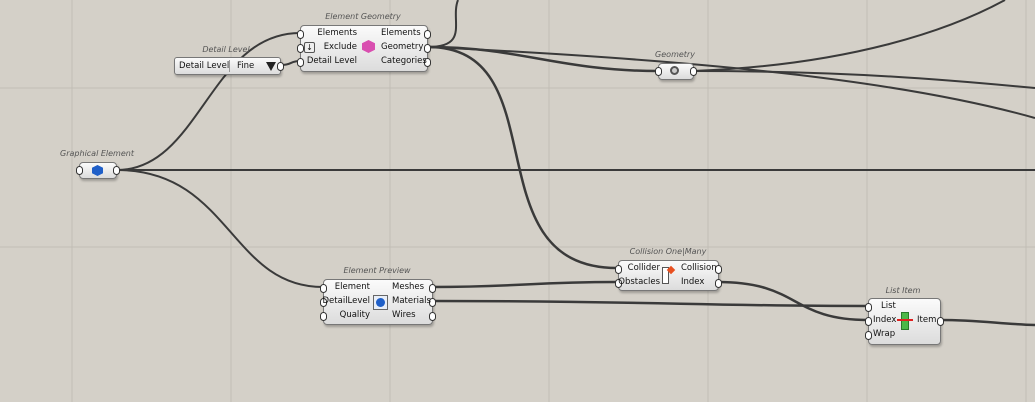 Image resolution: width=1035 pixels, height=402 pixels. I want to click on list-item-icon, so click(905, 321).